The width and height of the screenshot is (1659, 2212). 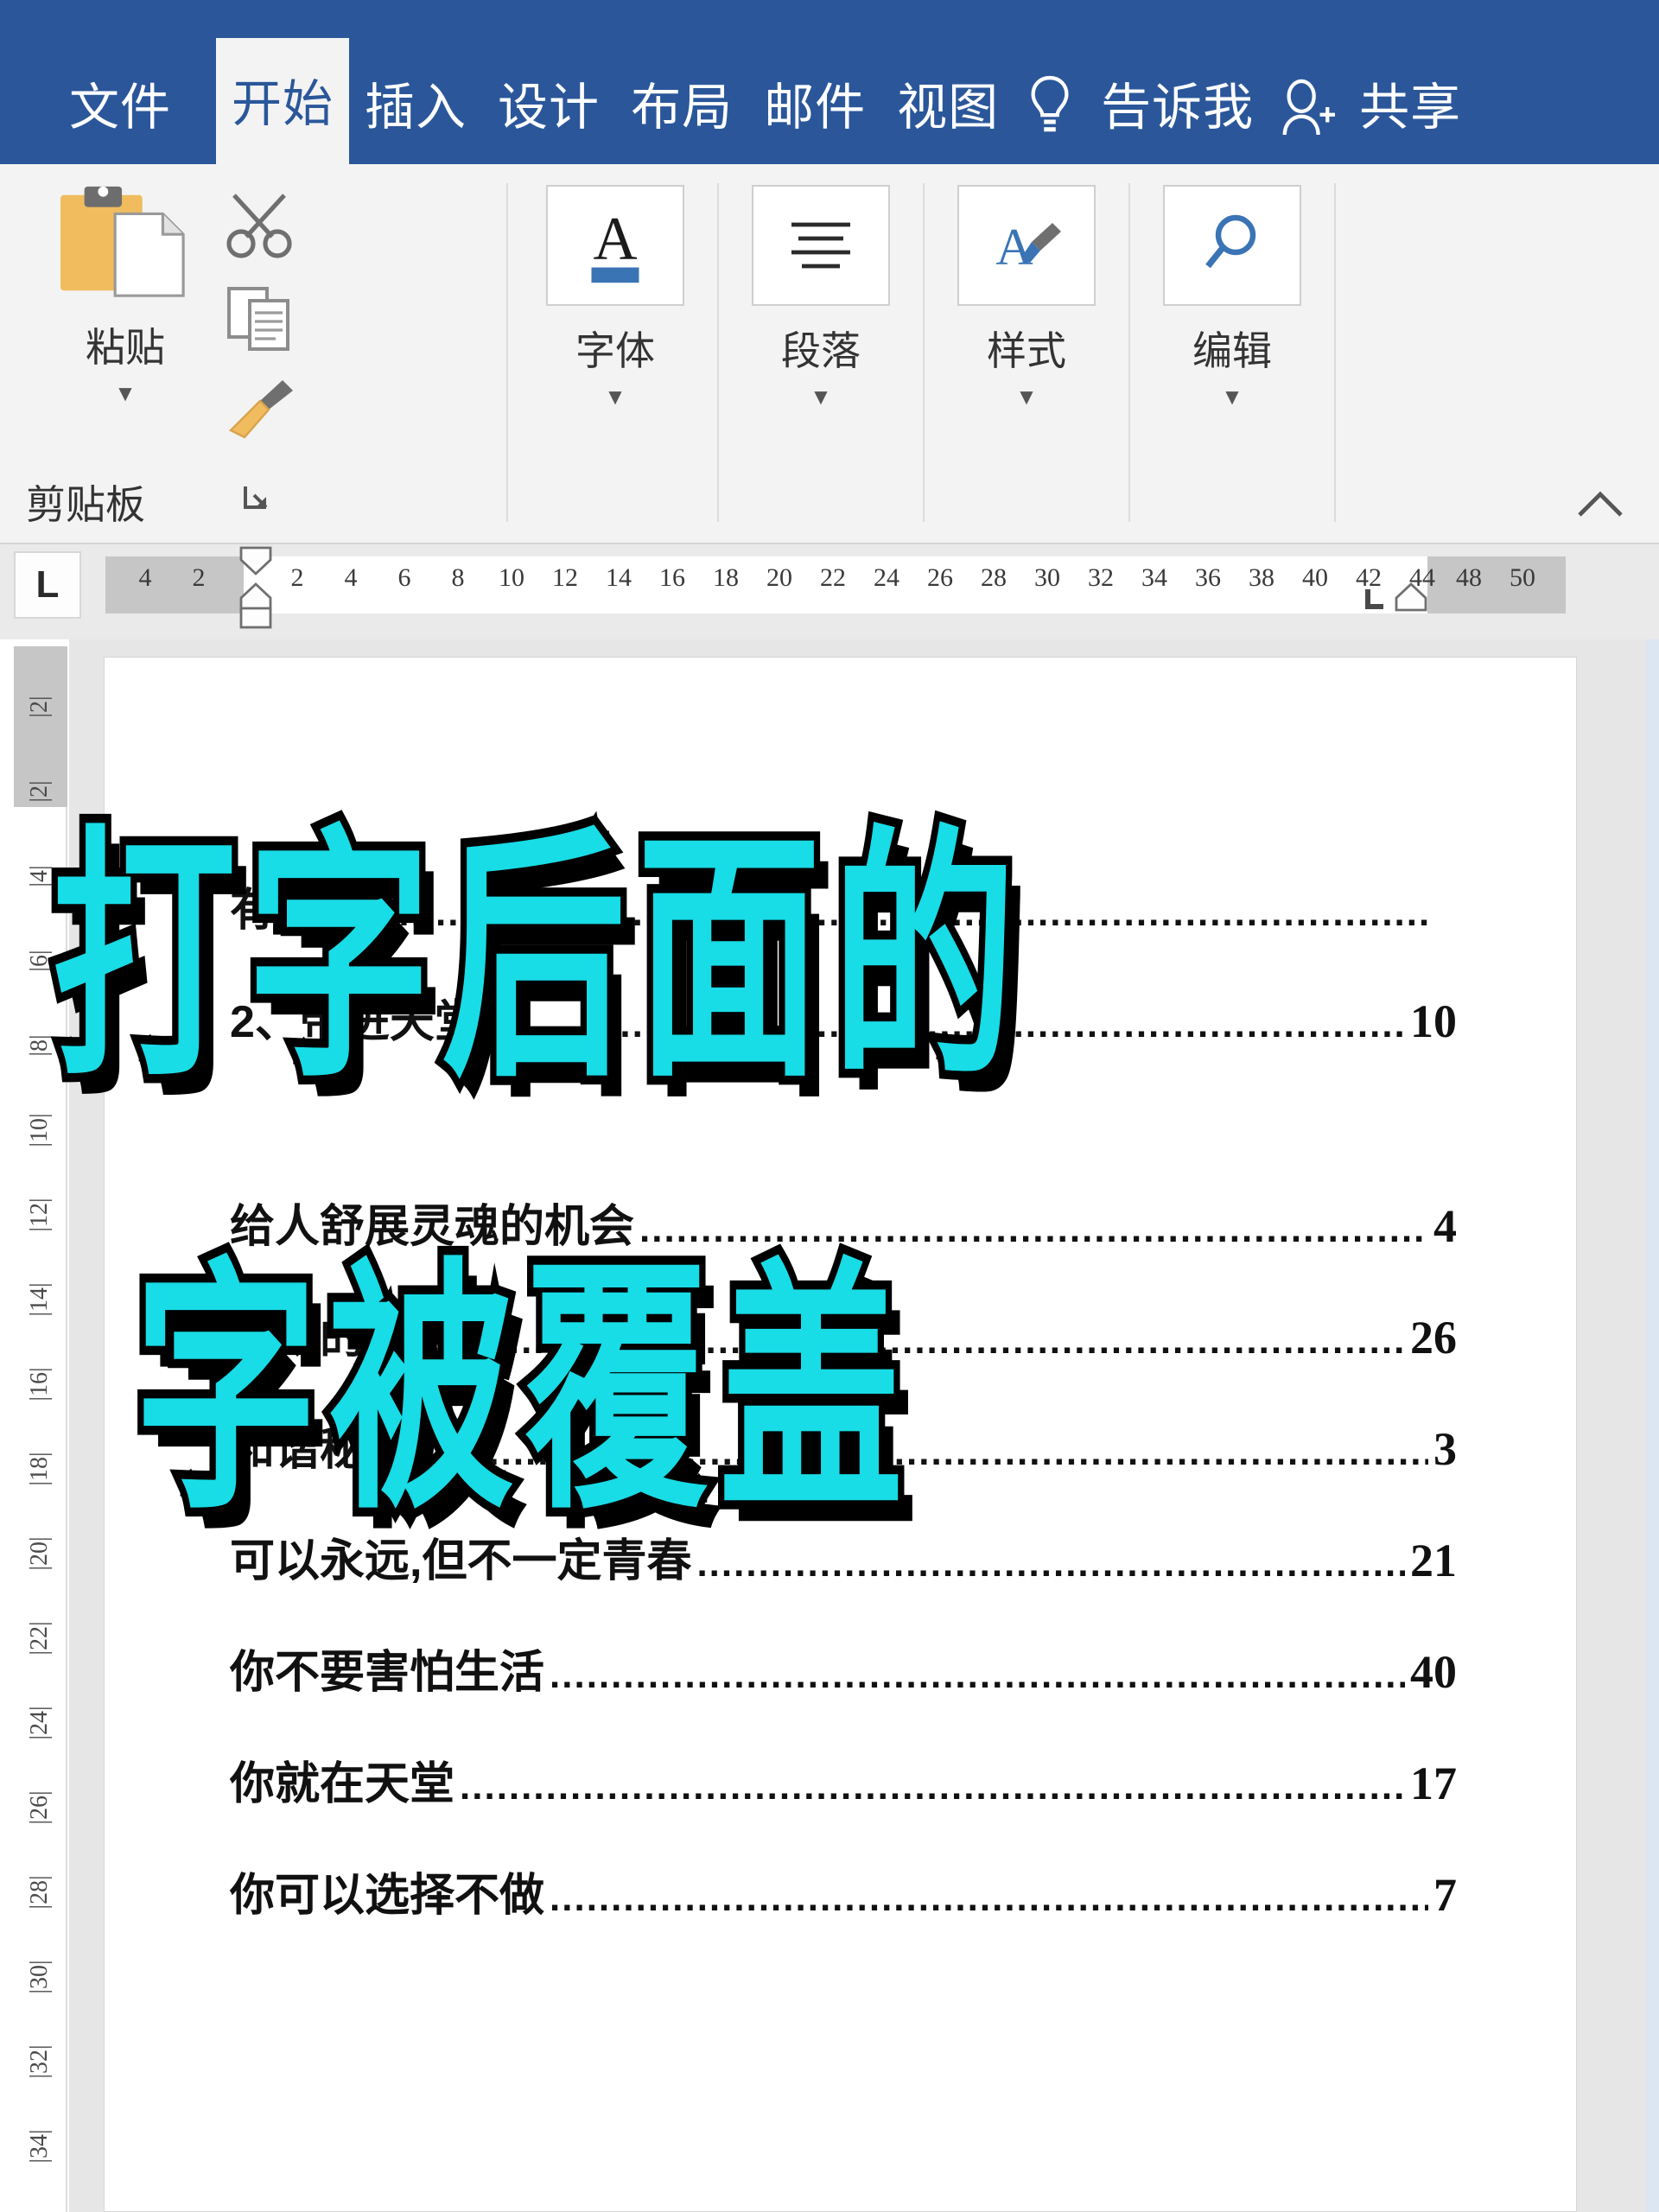 I want to click on ruler-tick-28: 28, so click(x=994, y=577).